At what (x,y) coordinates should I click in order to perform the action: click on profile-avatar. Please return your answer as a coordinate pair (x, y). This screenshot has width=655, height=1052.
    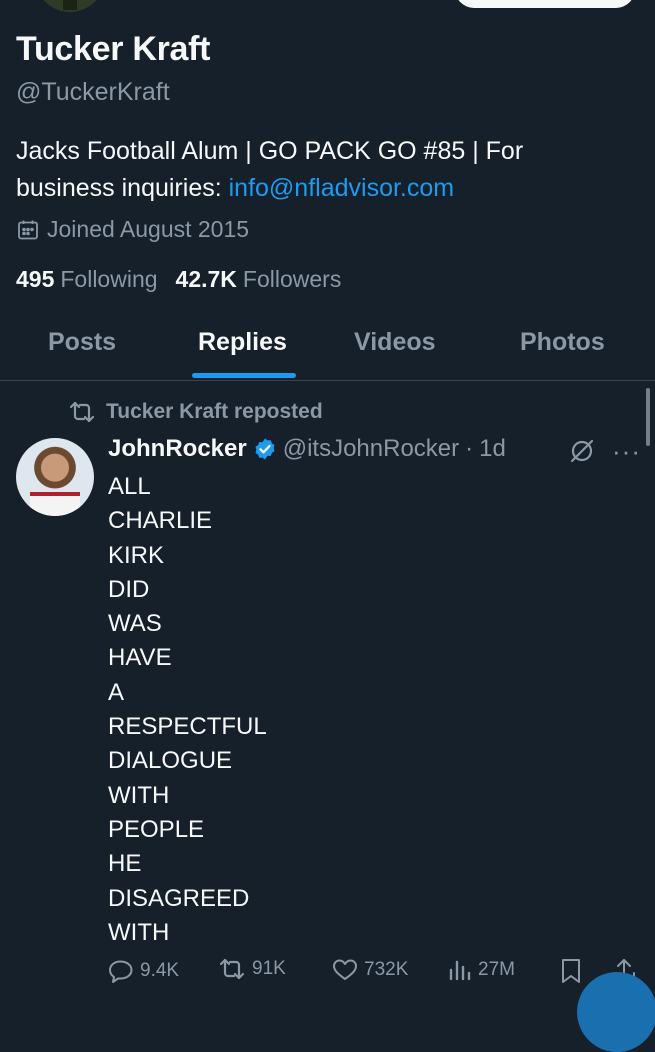
    Looking at the image, I should click on (70, 6).